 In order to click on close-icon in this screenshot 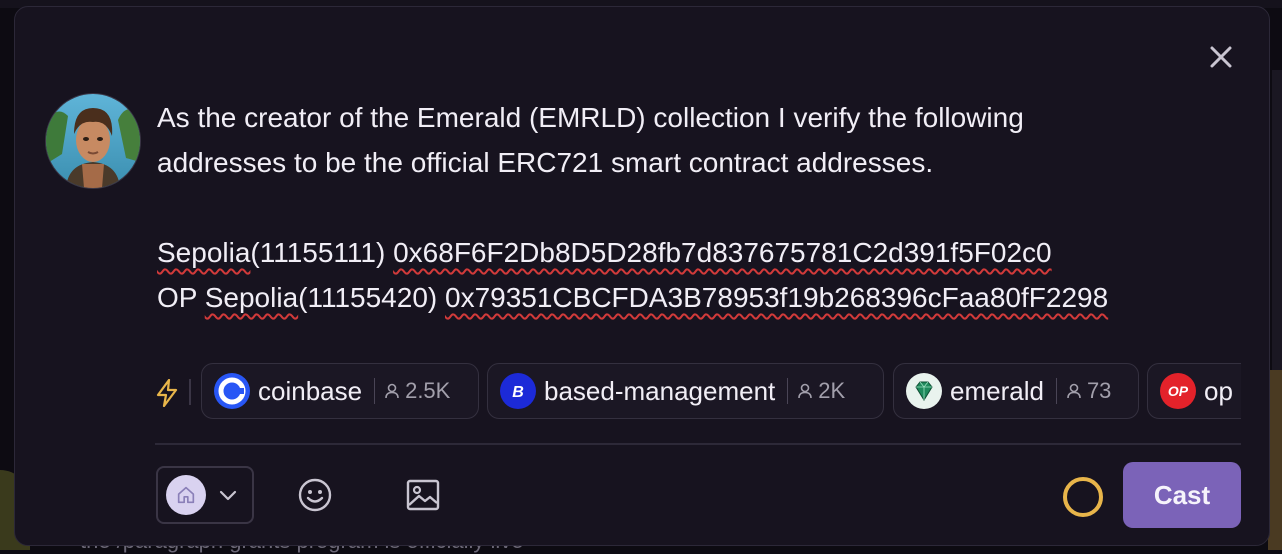, I will do `click(1221, 57)`.